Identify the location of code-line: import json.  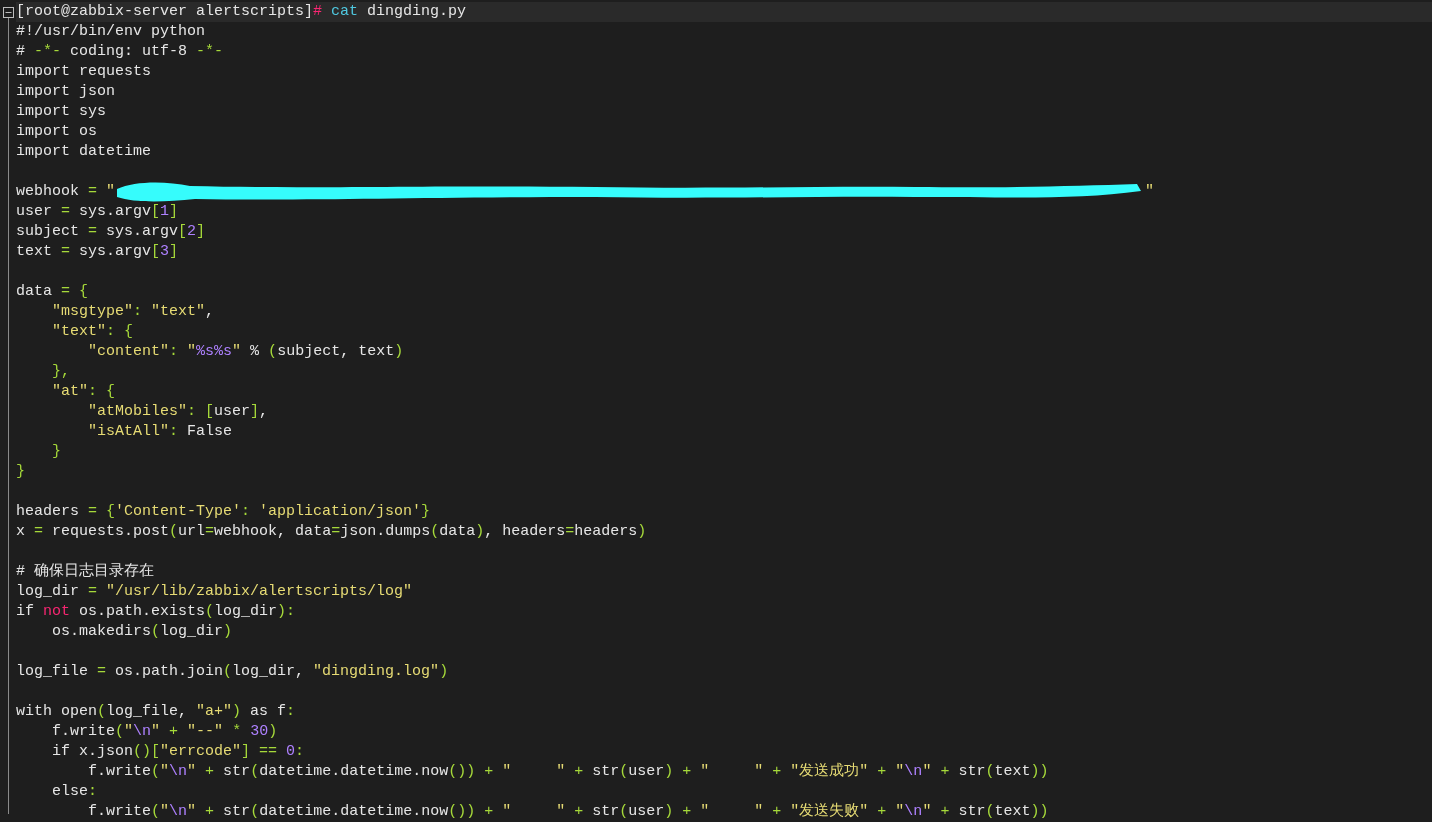
(66, 92).